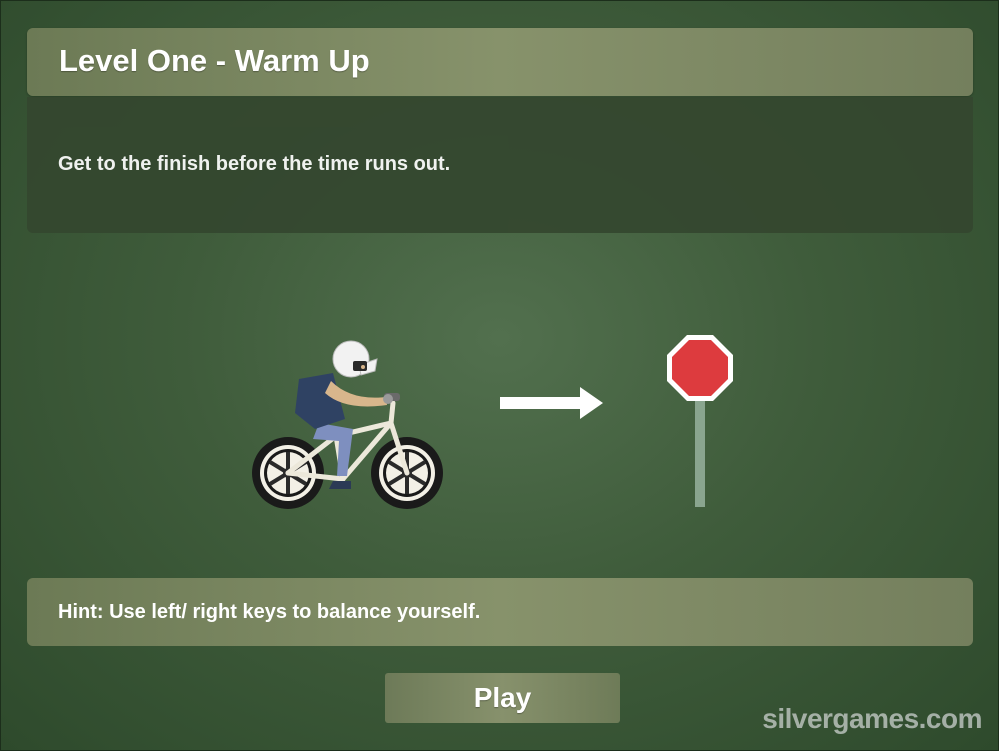 This screenshot has width=999, height=751. What do you see at coordinates (500, 62) in the screenshot?
I see `level-title-bar: Level One - Warm Up` at bounding box center [500, 62].